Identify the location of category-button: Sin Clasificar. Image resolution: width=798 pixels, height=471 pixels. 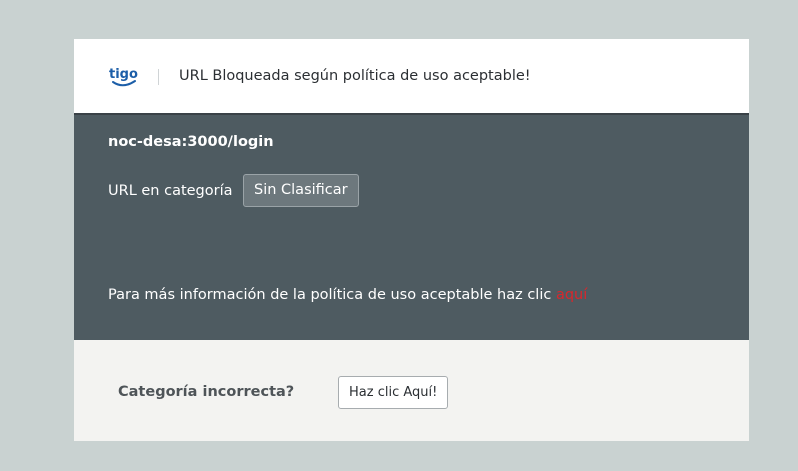
(301, 190).